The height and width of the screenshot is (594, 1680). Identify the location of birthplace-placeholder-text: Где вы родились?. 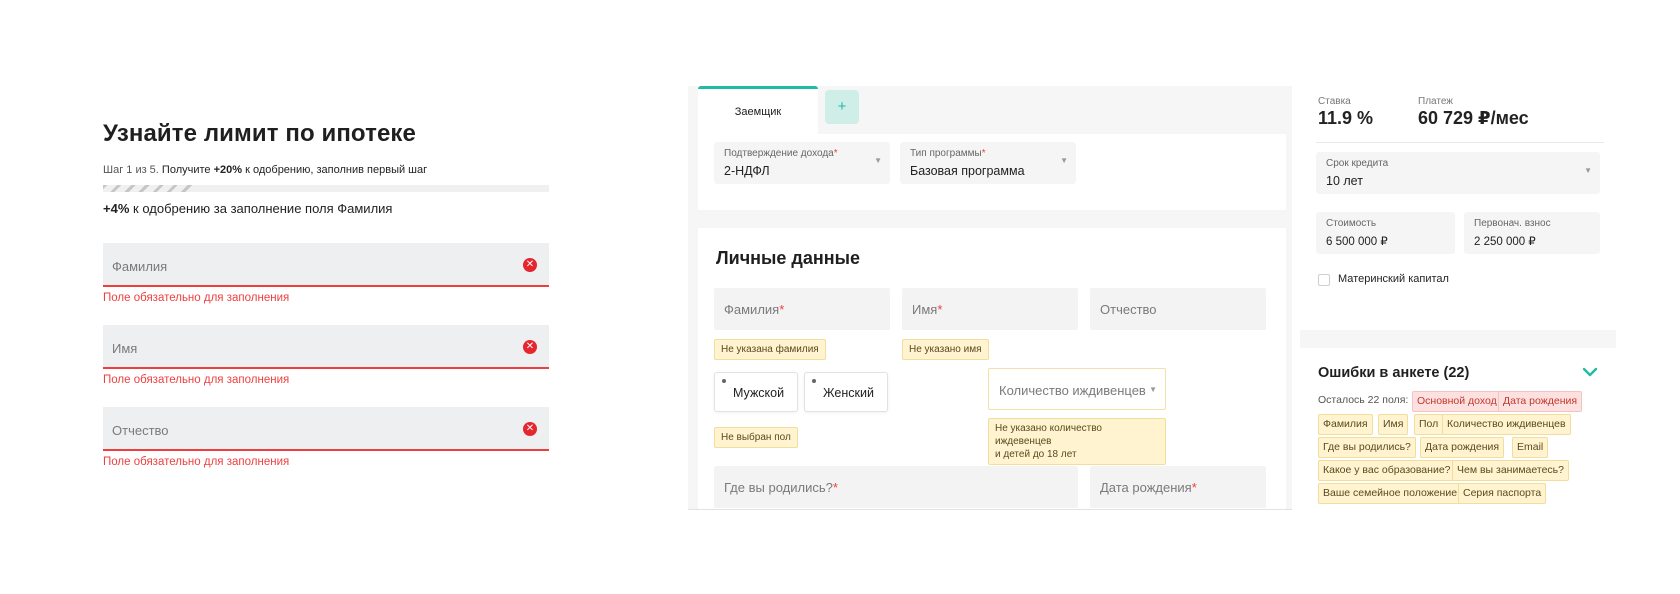
(778, 487).